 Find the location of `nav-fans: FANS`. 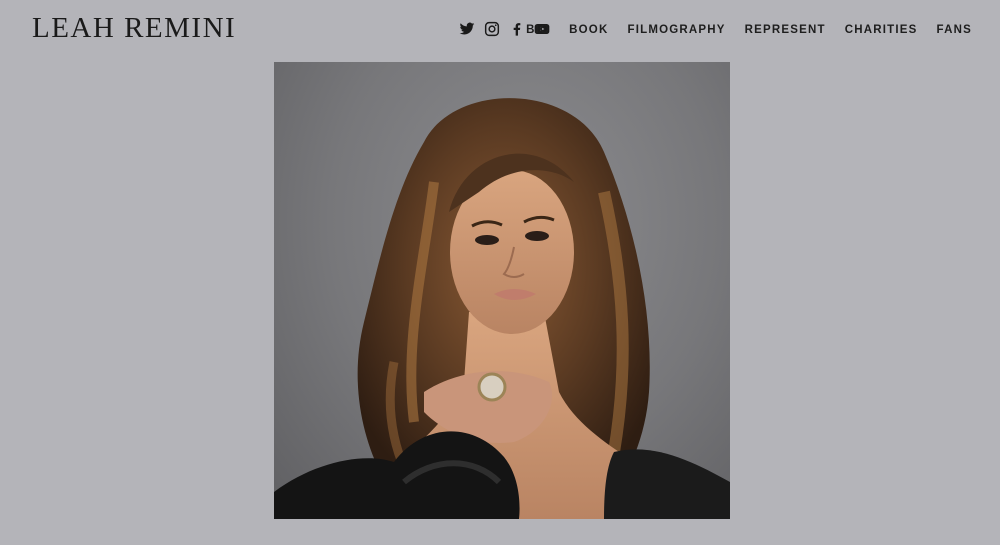

nav-fans: FANS is located at coordinates (954, 30).